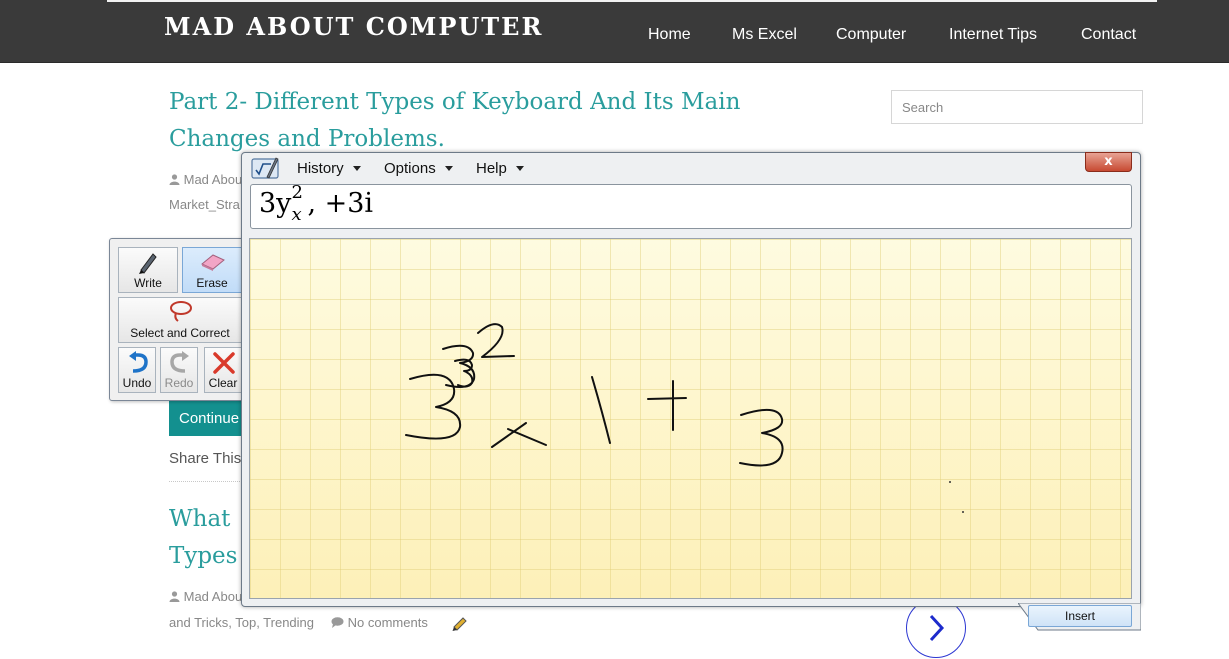 This screenshot has height=659, width=1229. I want to click on second-post-author: Mad Abou, so click(205, 596).